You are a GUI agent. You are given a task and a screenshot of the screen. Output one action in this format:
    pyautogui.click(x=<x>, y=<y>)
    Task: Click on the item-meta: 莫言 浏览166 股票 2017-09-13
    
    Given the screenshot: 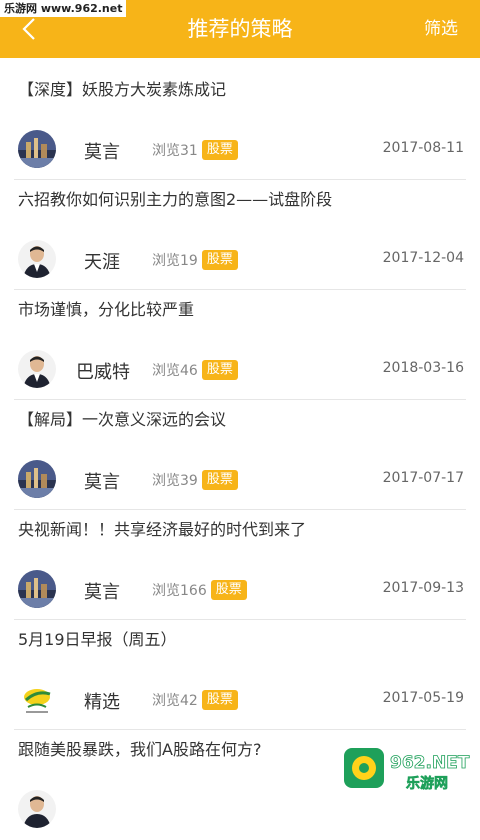 What is the action you would take?
    pyautogui.click(x=240, y=590)
    